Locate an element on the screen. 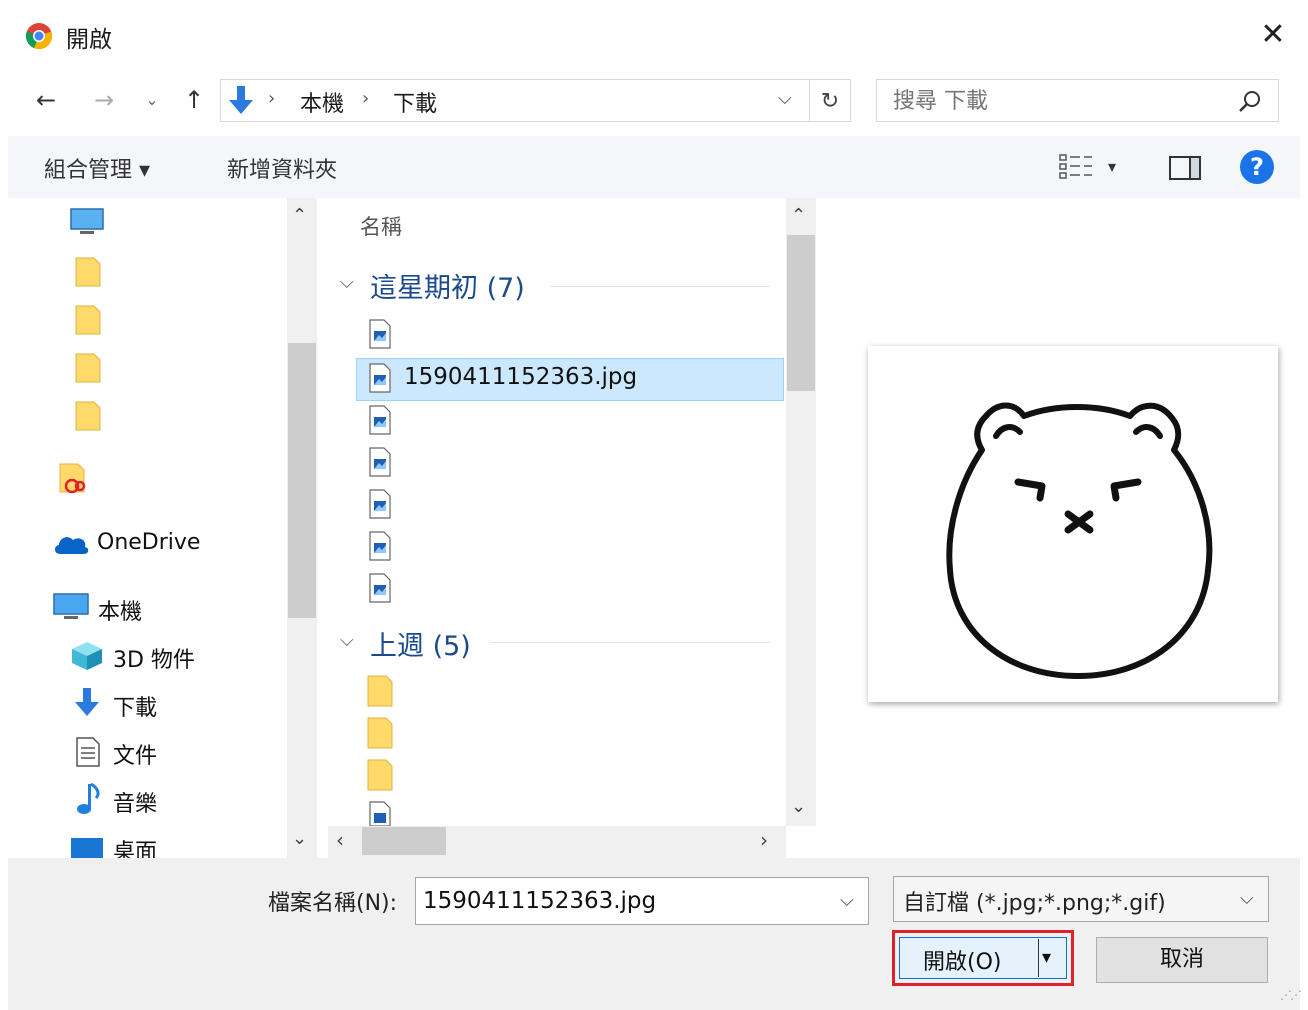 The image size is (1308, 1010). file-list-scrollbar-thumb is located at coordinates (801, 313).